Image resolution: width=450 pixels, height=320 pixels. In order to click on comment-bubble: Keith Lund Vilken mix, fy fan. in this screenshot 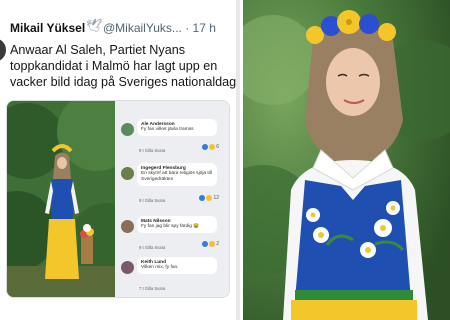, I will do `click(177, 265)`.